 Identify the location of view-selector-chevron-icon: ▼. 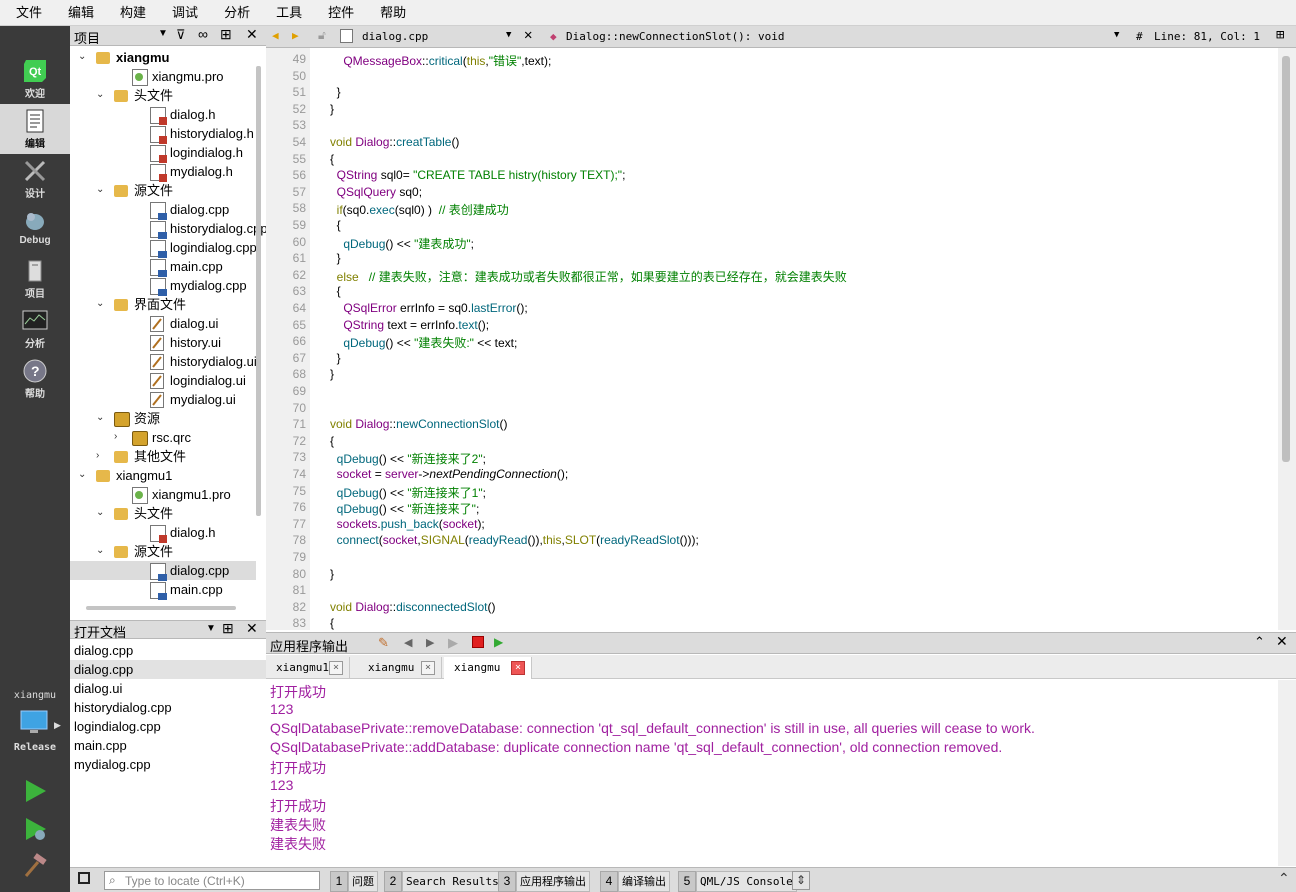
(163, 33).